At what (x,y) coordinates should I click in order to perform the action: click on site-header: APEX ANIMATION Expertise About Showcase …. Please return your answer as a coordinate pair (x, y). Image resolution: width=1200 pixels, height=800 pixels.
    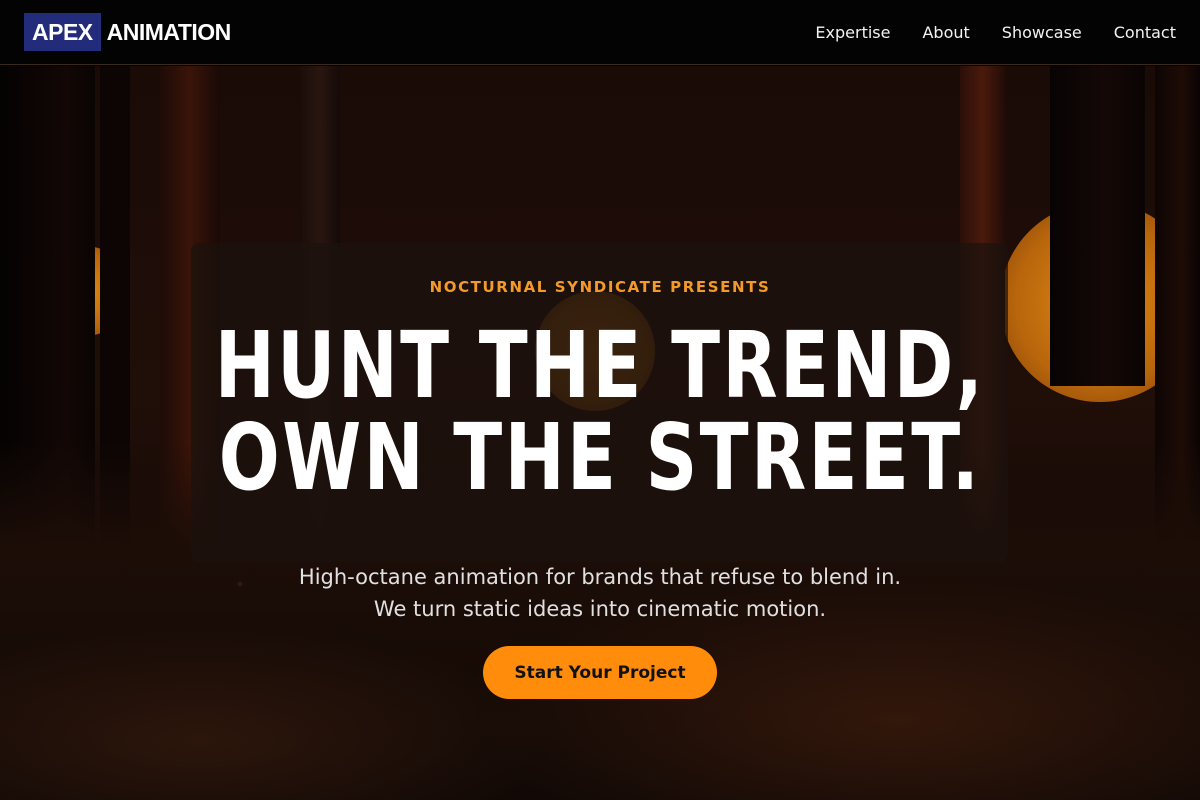
    Looking at the image, I should click on (600, 32).